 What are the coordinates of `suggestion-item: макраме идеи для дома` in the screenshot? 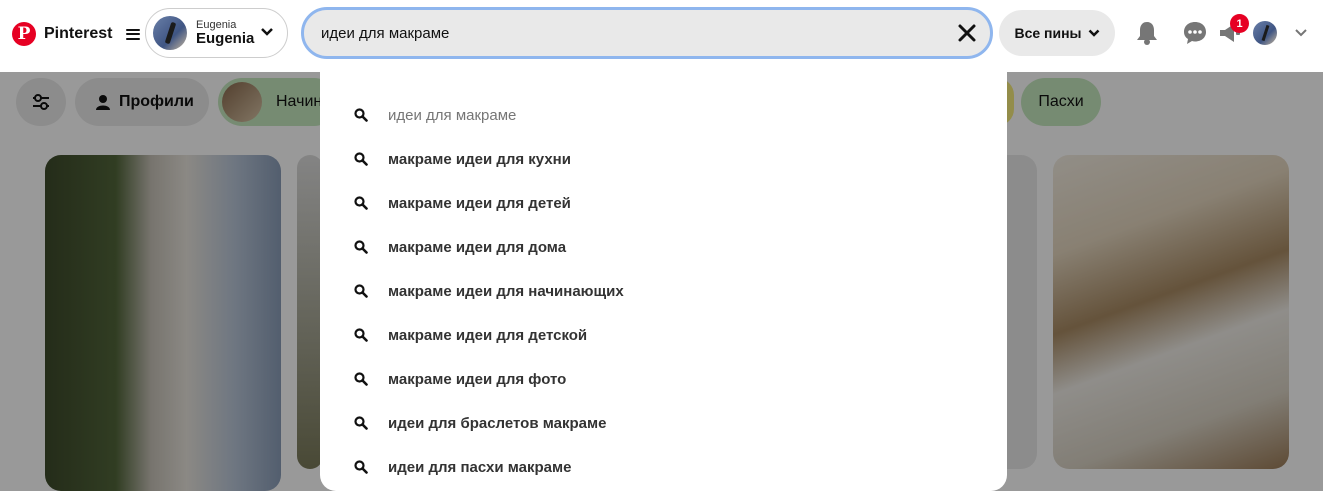 It's located at (663, 247).